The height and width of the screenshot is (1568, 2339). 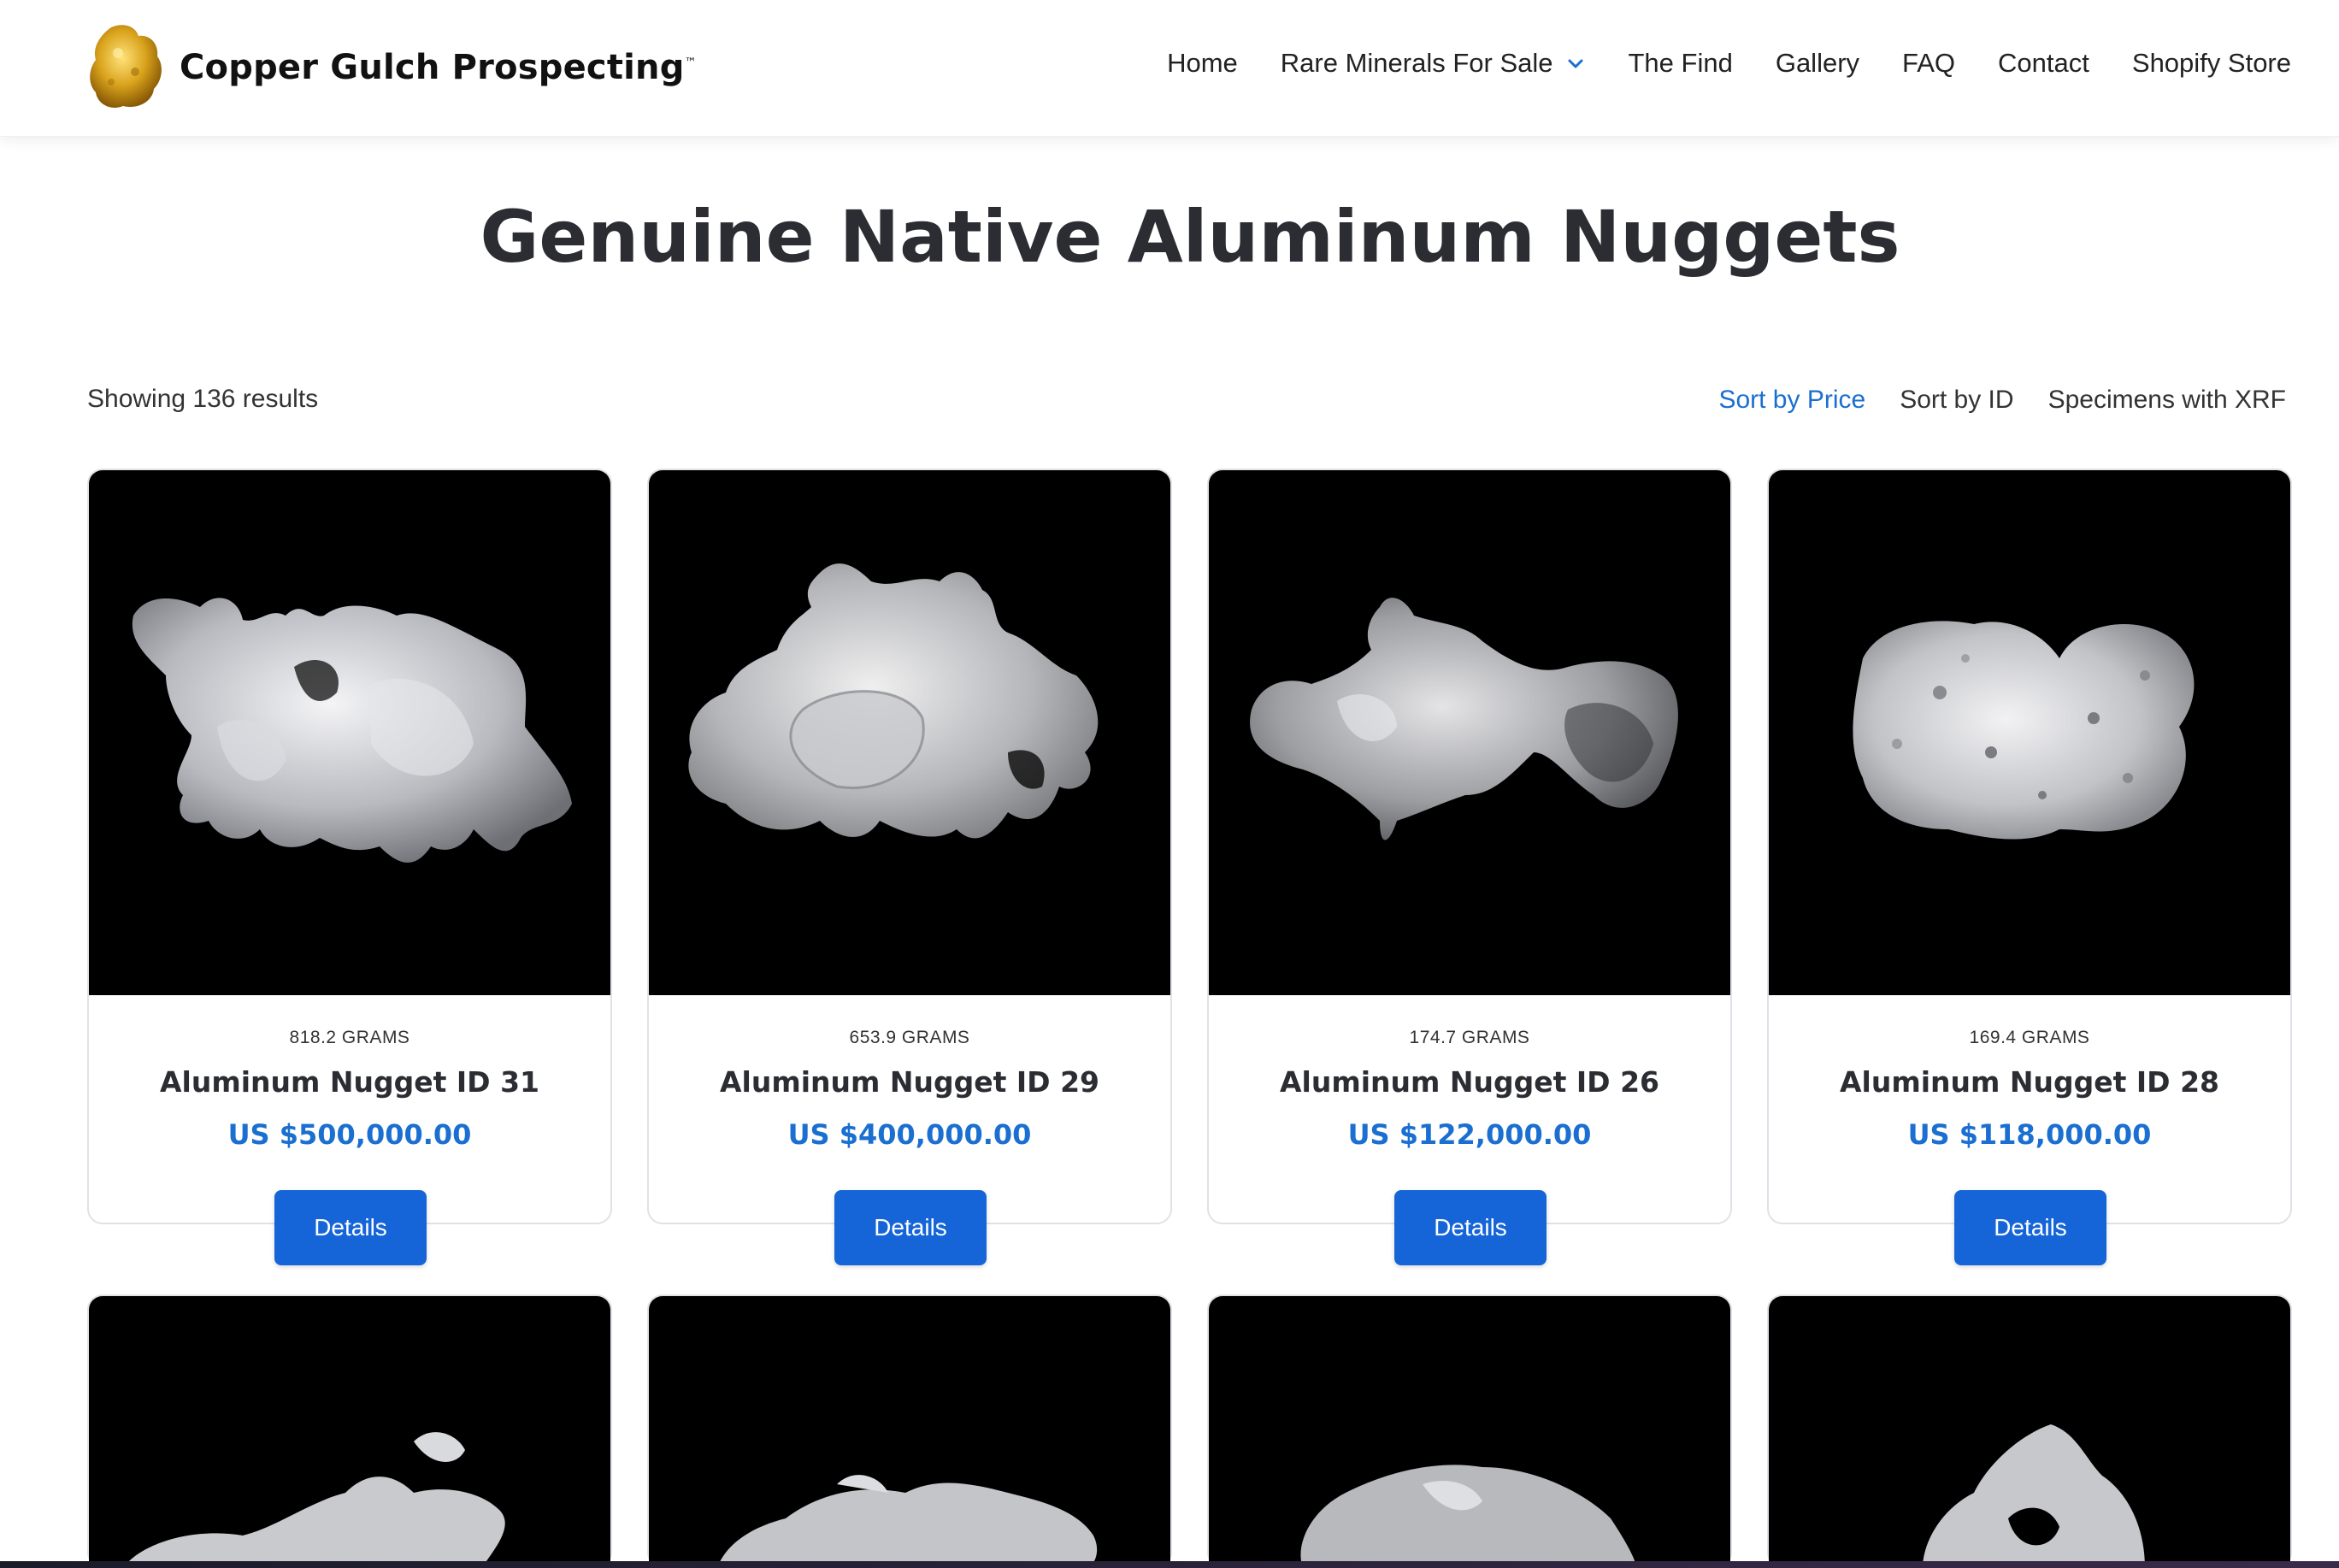 What do you see at coordinates (1928, 63) in the screenshot?
I see `nav-faq: FAQ` at bounding box center [1928, 63].